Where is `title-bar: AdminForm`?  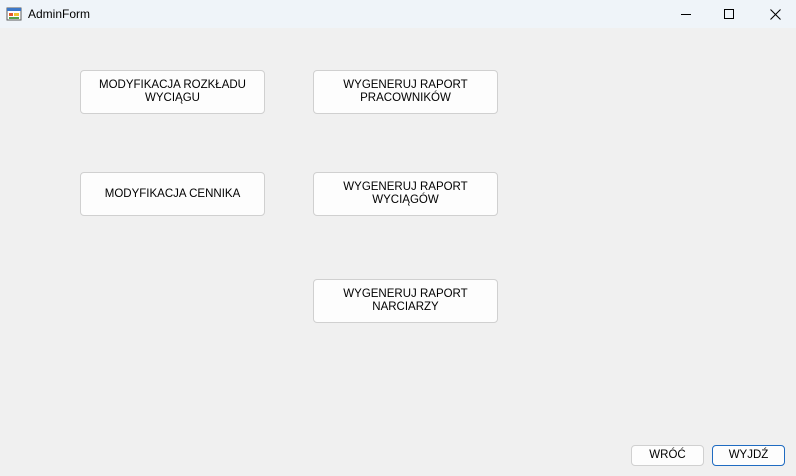
title-bar: AdminForm is located at coordinates (398, 14).